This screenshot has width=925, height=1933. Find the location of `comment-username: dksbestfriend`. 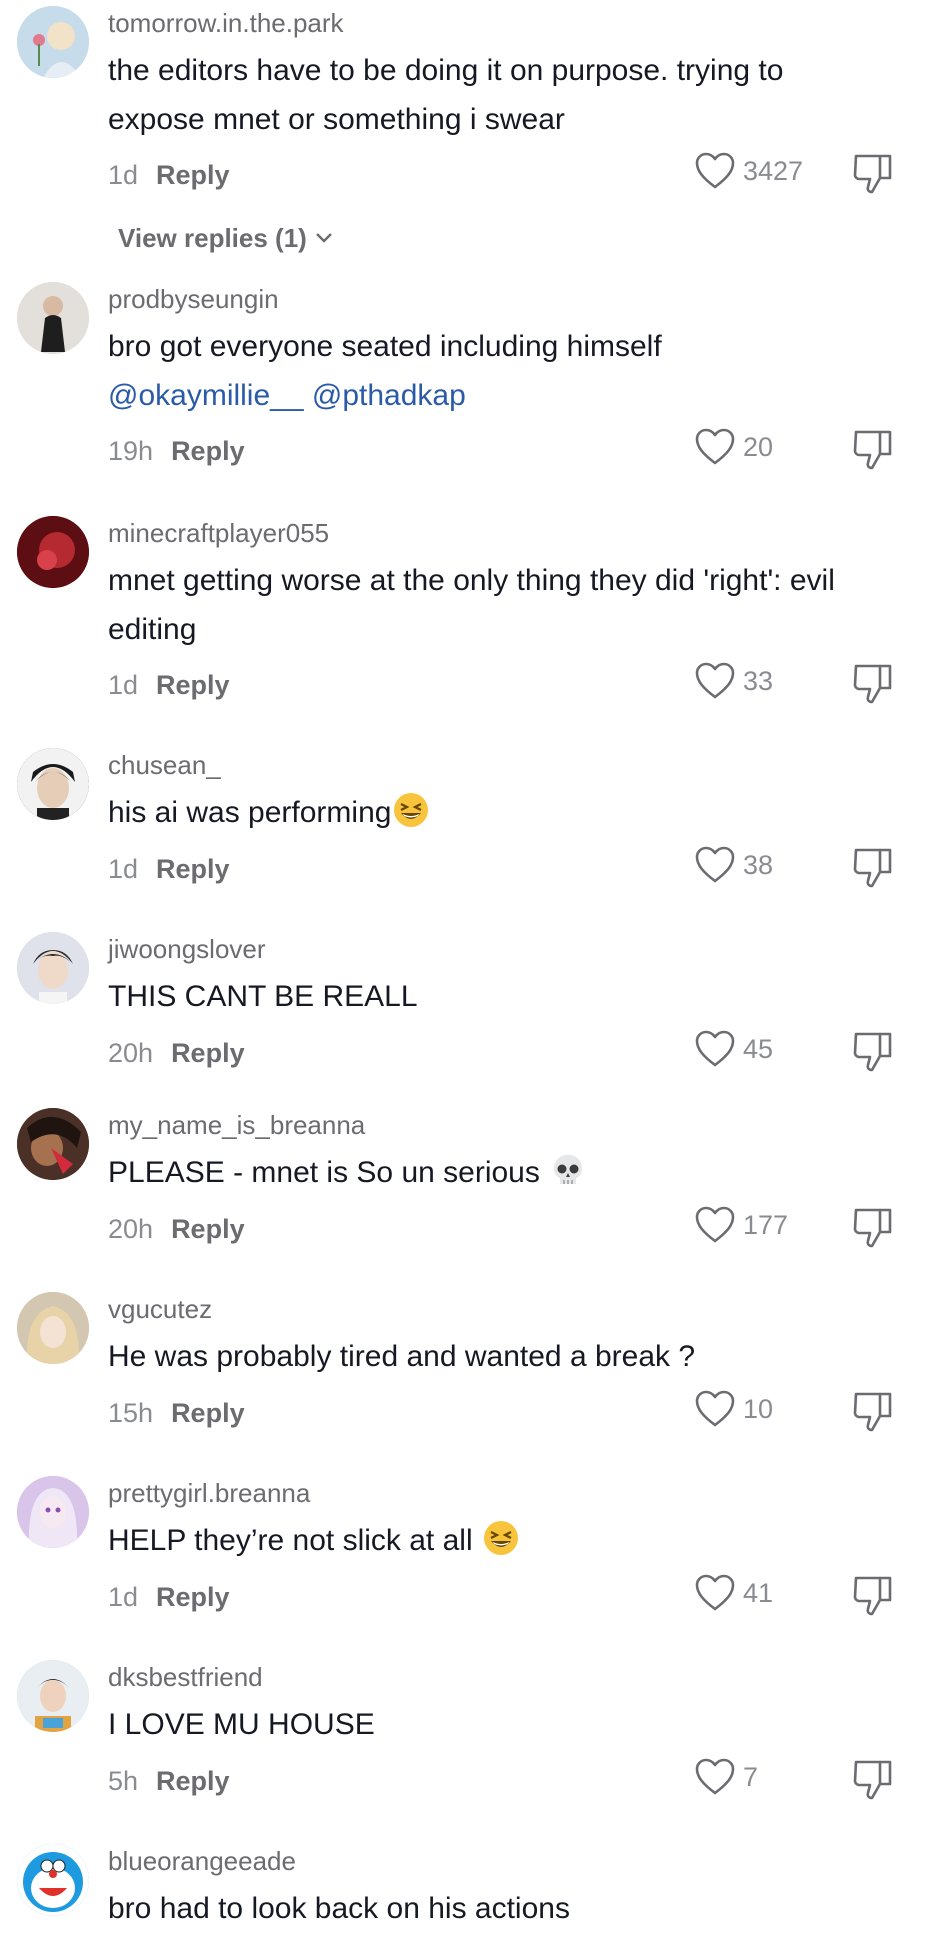

comment-username: dksbestfriend is located at coordinates (185, 1677).